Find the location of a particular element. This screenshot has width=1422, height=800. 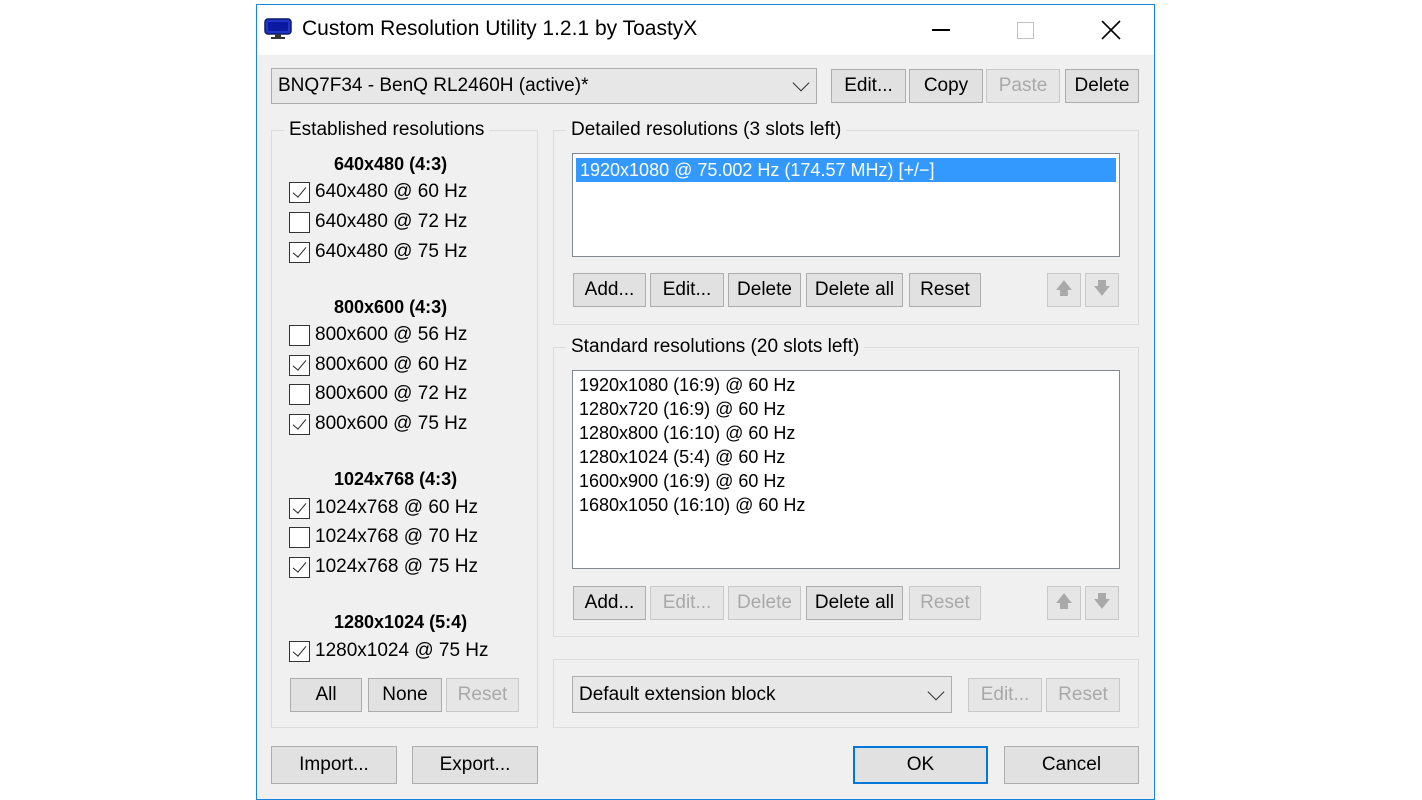

list-item: 1920x1080 @ 75.002 Hz (174.57 MHz) [+/−] is located at coordinates (846, 170).